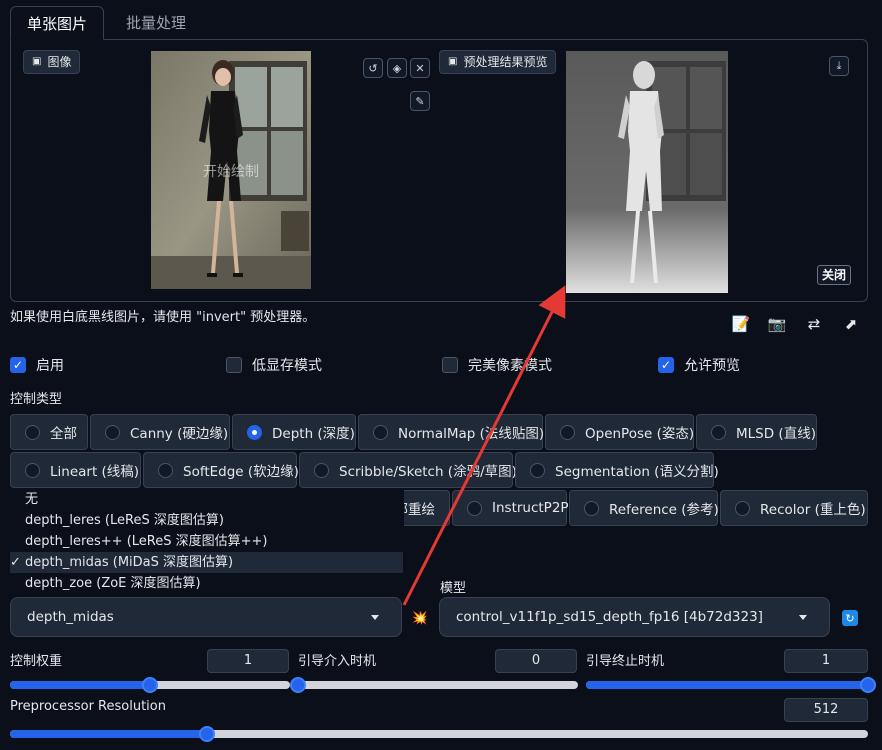 This screenshot has height=750, width=882. I want to click on control-weight-input: 1, so click(248, 661).